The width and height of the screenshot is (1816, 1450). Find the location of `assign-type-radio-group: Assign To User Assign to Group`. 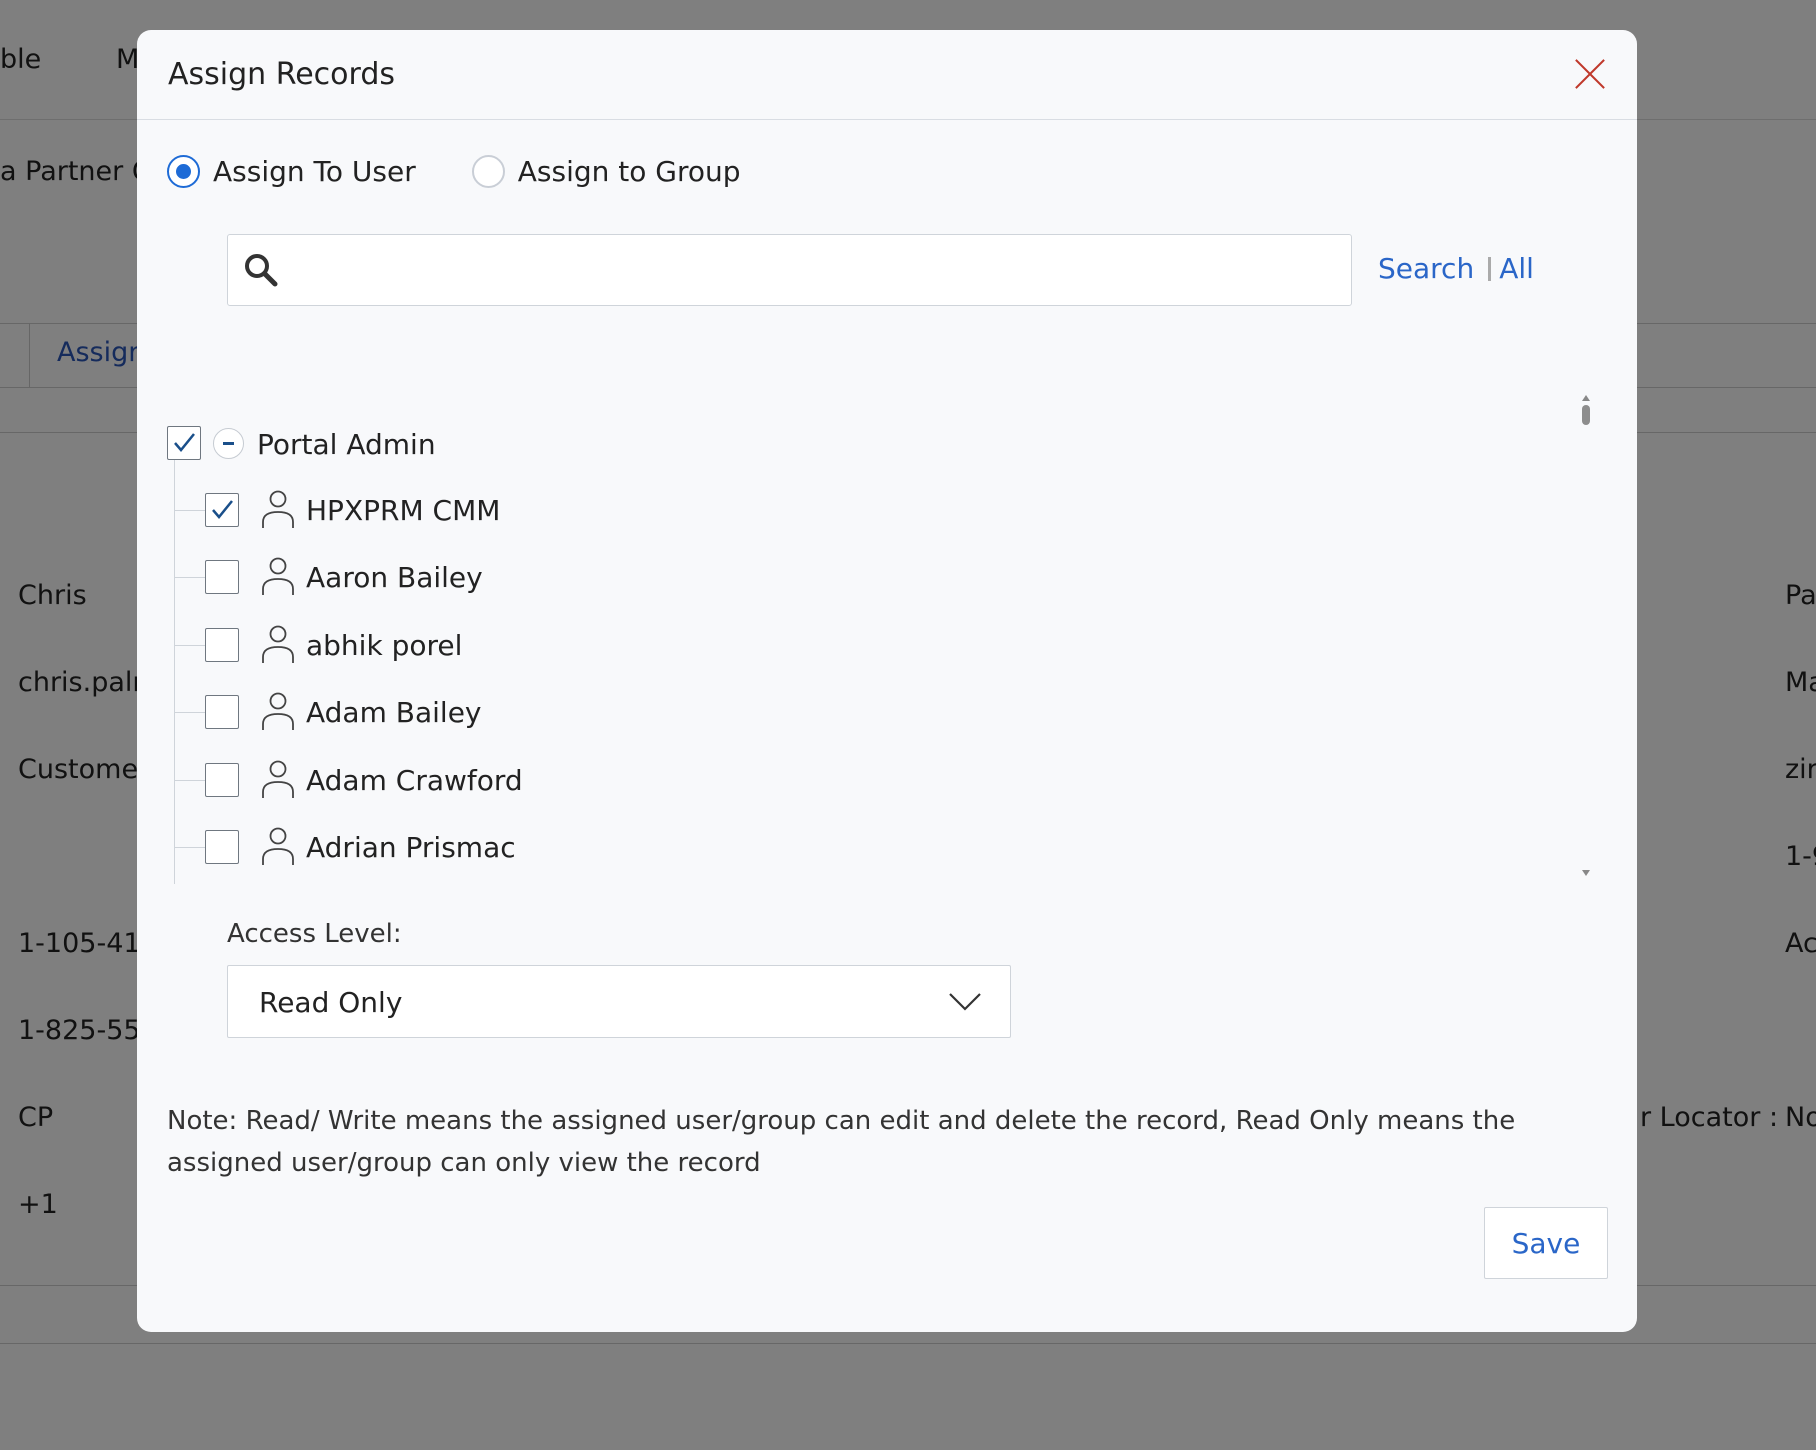

assign-type-radio-group: Assign To User Assign to Group is located at coordinates (482, 171).